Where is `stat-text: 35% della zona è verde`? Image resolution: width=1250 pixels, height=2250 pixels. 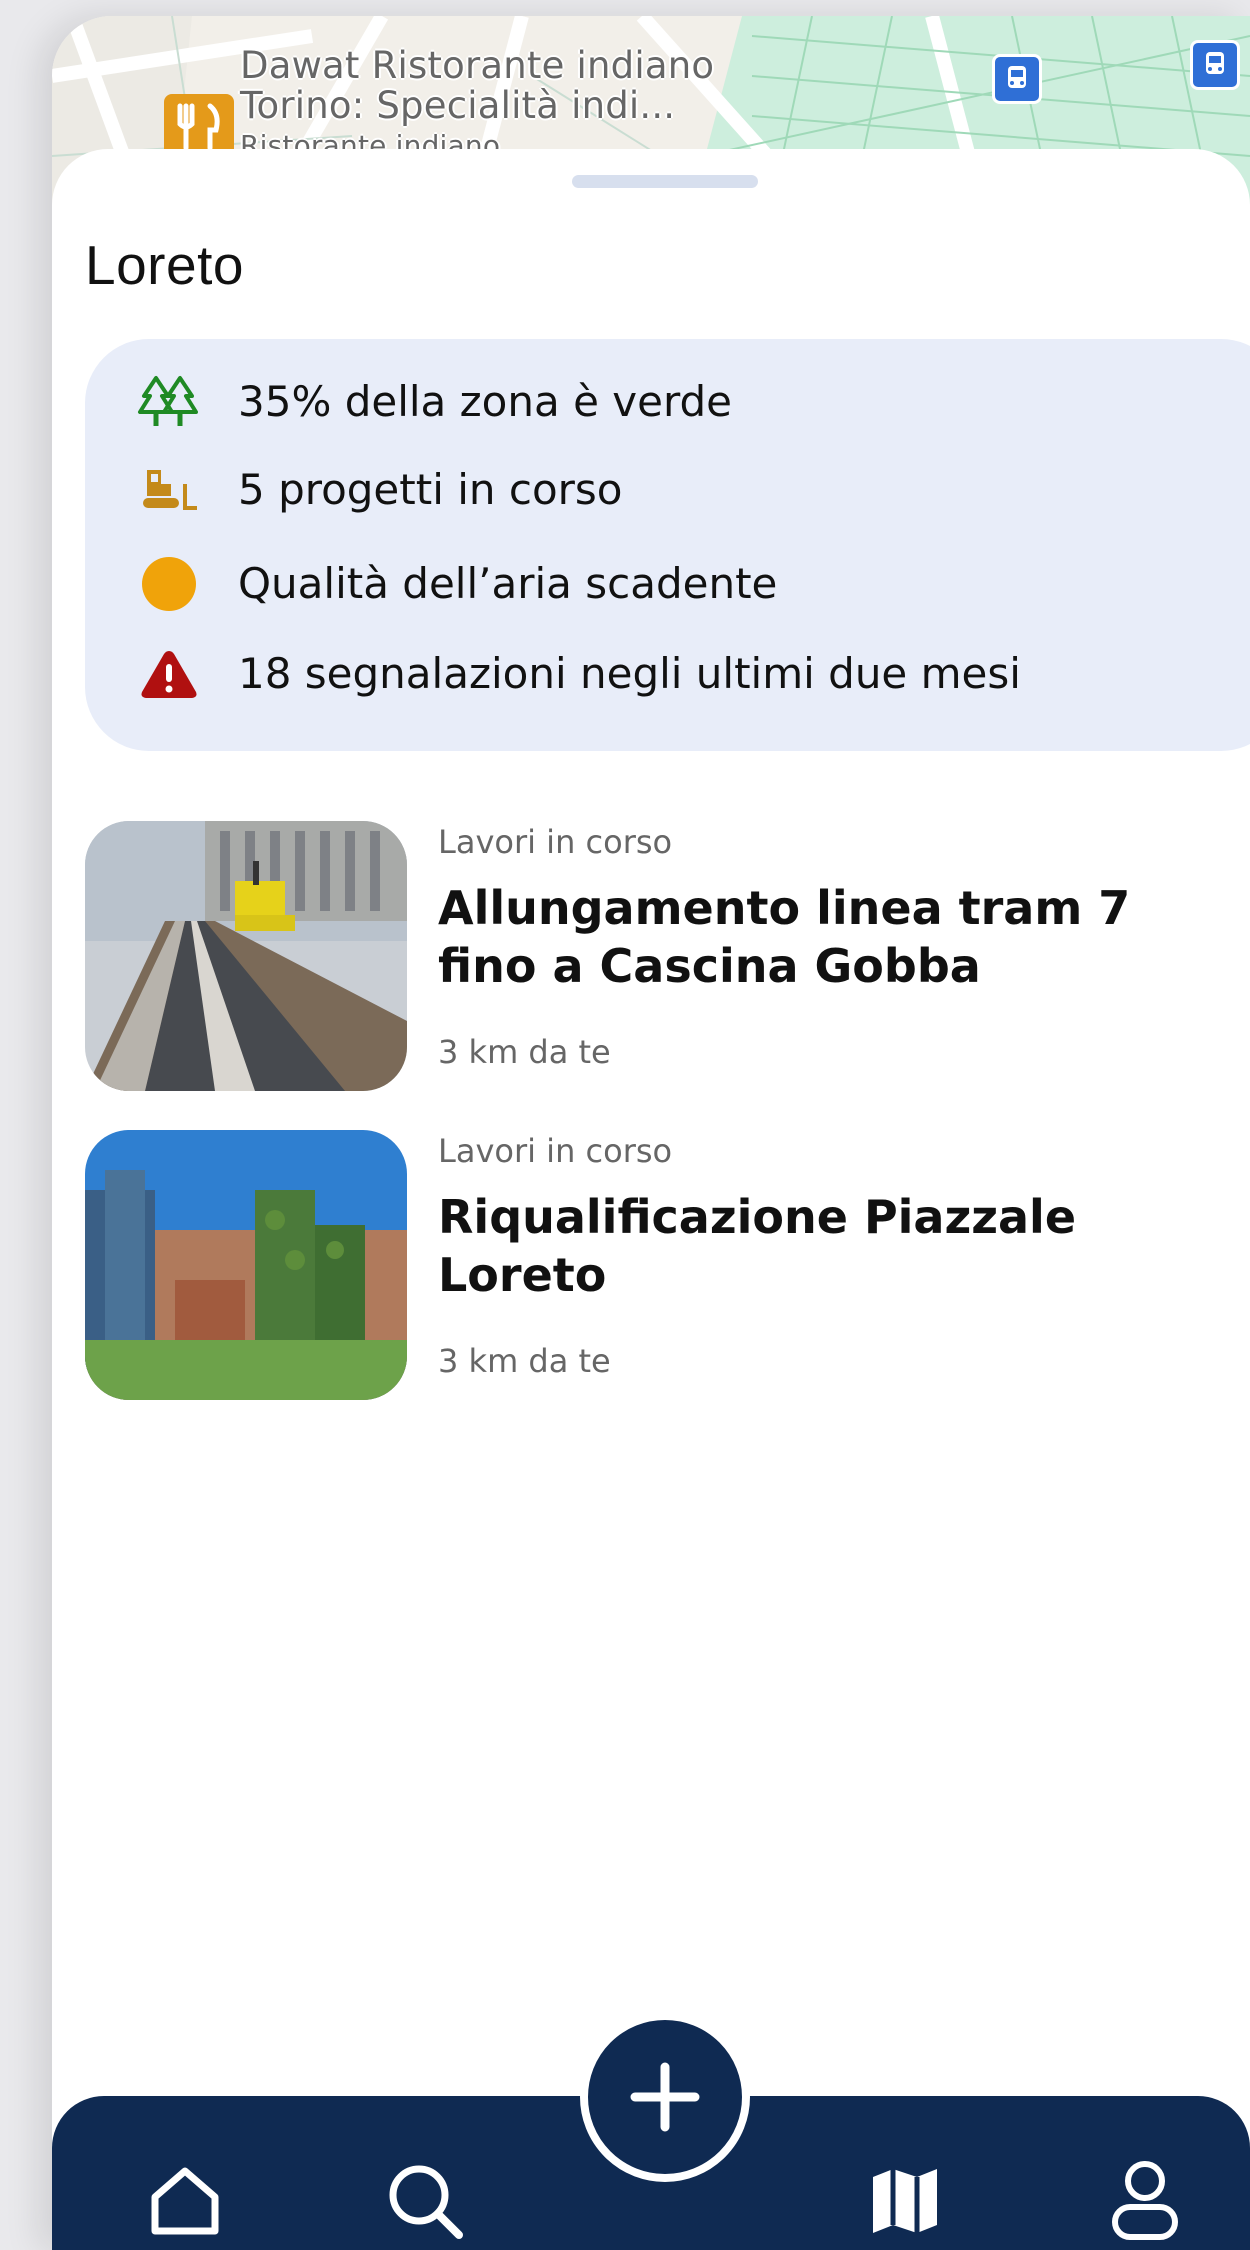 stat-text: 35% della zona è verde is located at coordinates (485, 401).